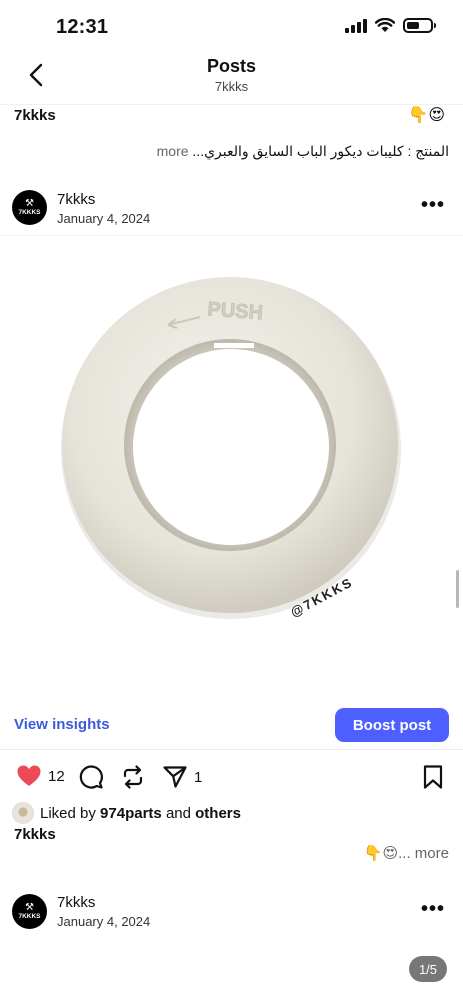 The height and width of the screenshot is (1000, 463). I want to click on liked-by-text: Liked by 974parts and others, so click(140, 813).